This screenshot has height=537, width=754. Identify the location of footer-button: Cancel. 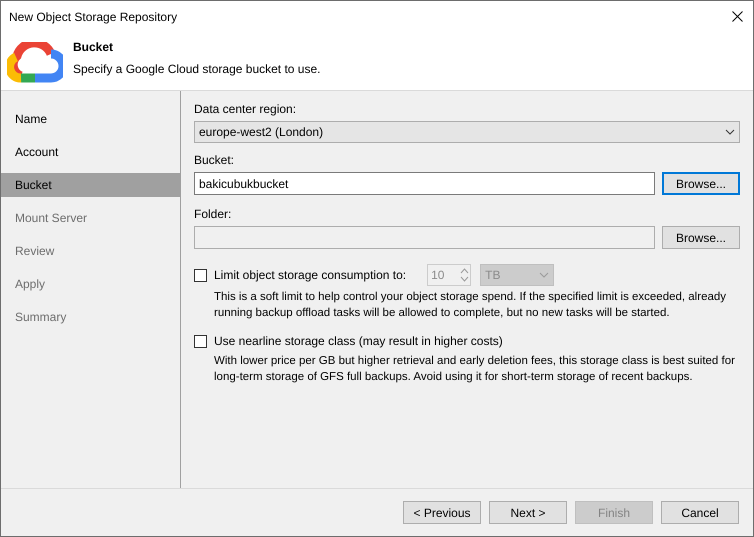
(700, 512).